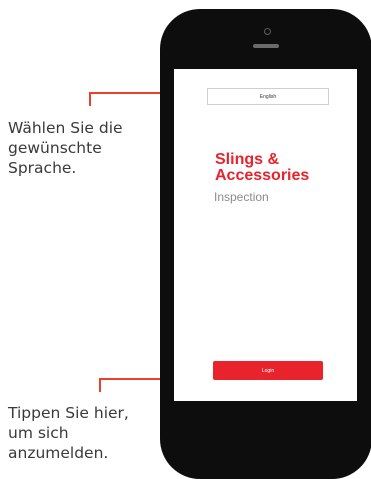  I want to click on app-subtitle: Inspection, so click(241, 197).